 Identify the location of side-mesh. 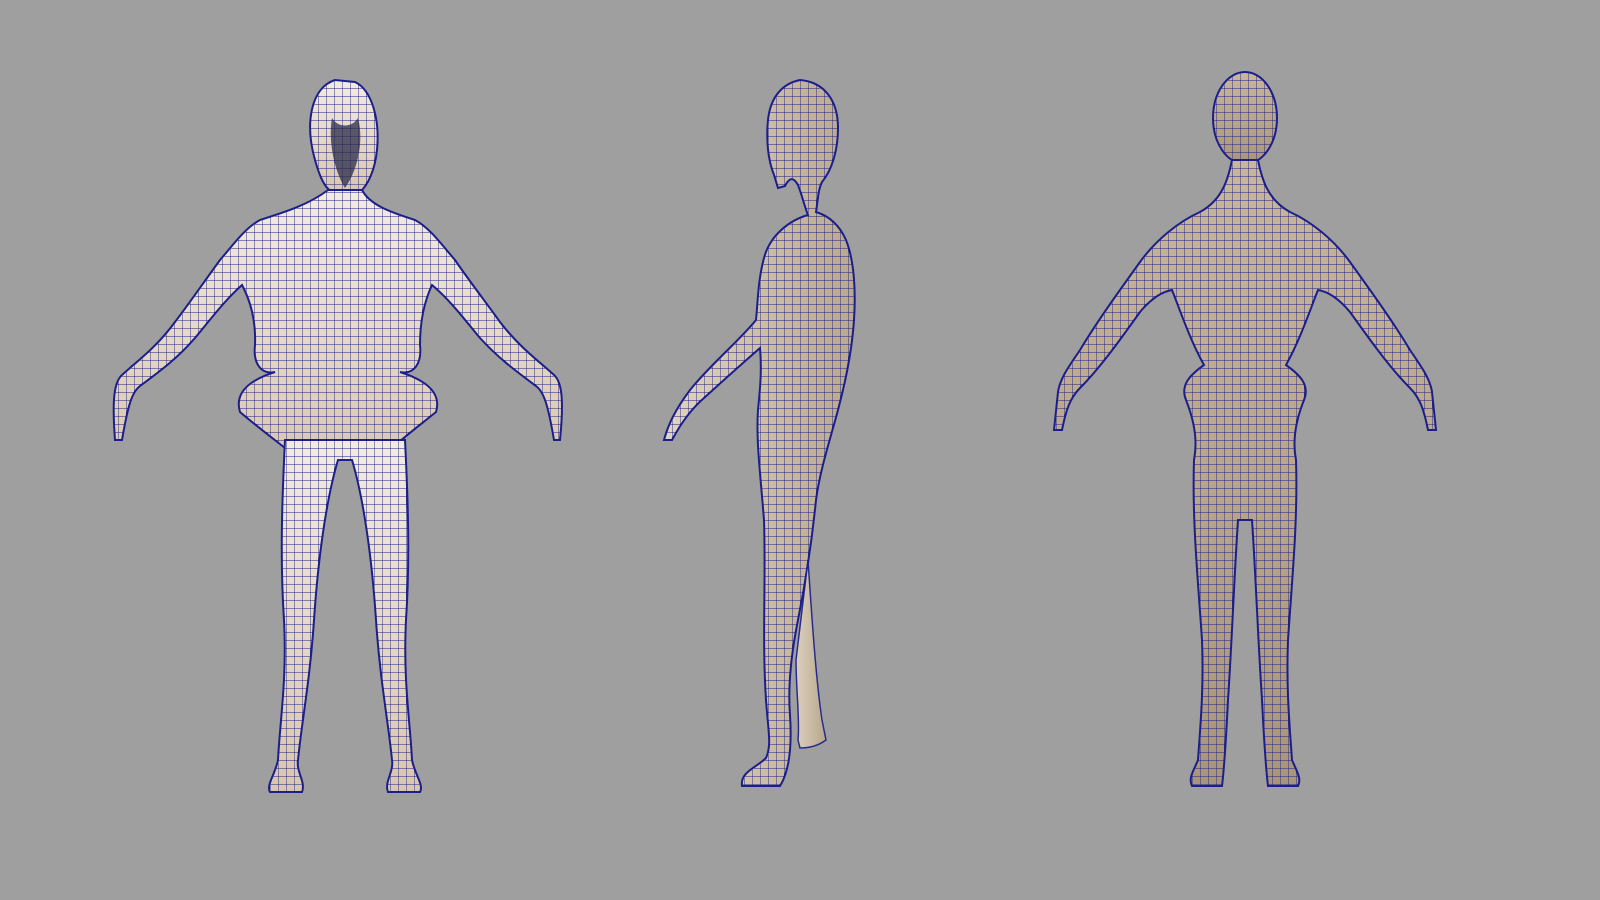
(759, 432).